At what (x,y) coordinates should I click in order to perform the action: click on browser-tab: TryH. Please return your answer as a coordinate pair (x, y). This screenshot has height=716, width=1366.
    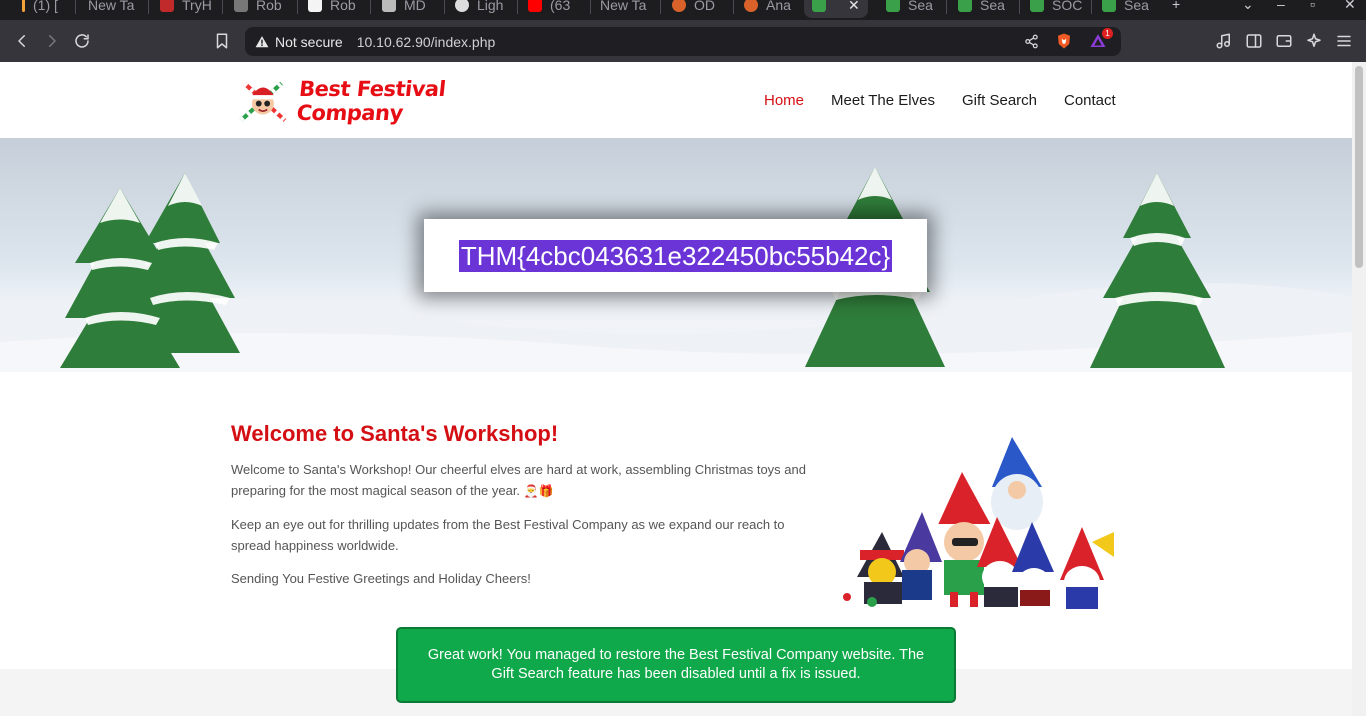
    Looking at the image, I should click on (186, 9).